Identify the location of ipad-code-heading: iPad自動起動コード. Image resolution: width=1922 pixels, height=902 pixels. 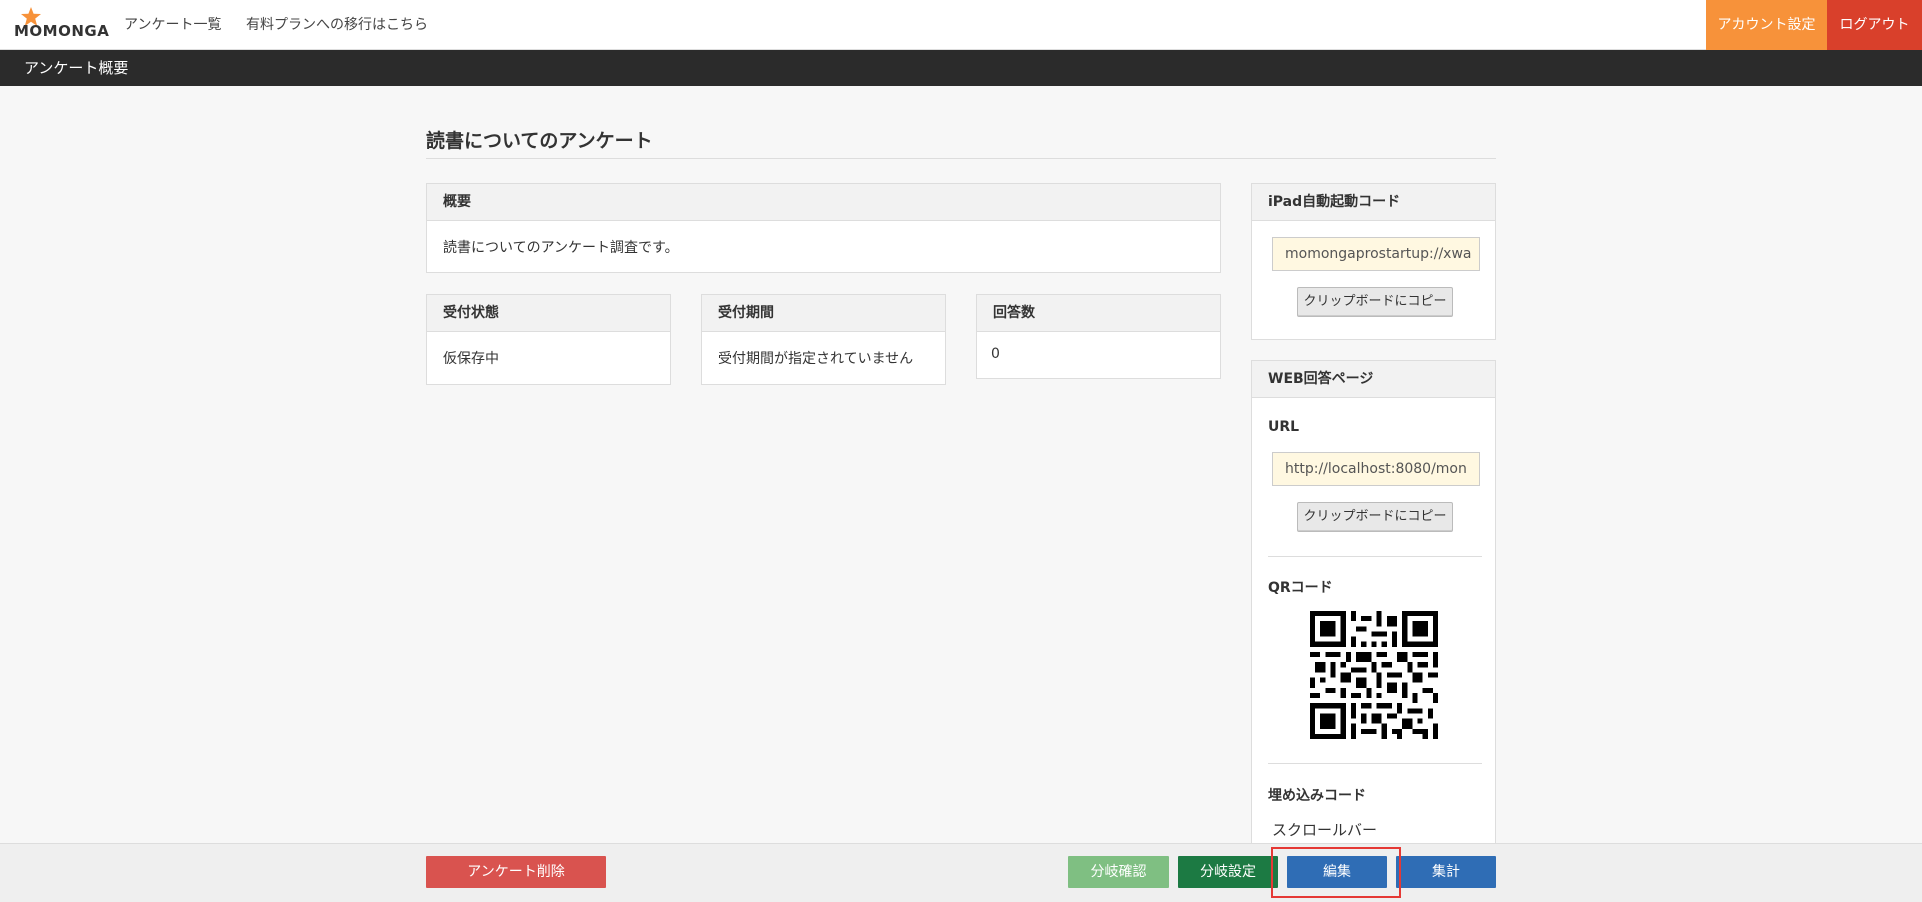
(1373, 202).